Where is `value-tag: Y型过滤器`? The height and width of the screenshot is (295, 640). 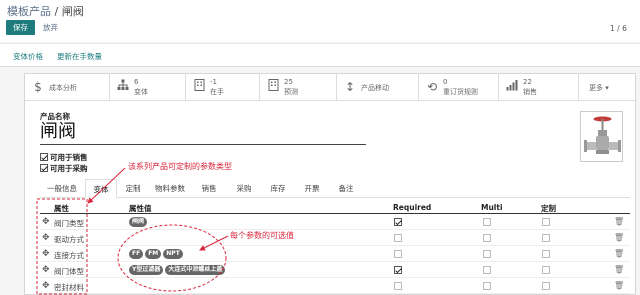 value-tag: Y型过滤器 is located at coordinates (146, 270).